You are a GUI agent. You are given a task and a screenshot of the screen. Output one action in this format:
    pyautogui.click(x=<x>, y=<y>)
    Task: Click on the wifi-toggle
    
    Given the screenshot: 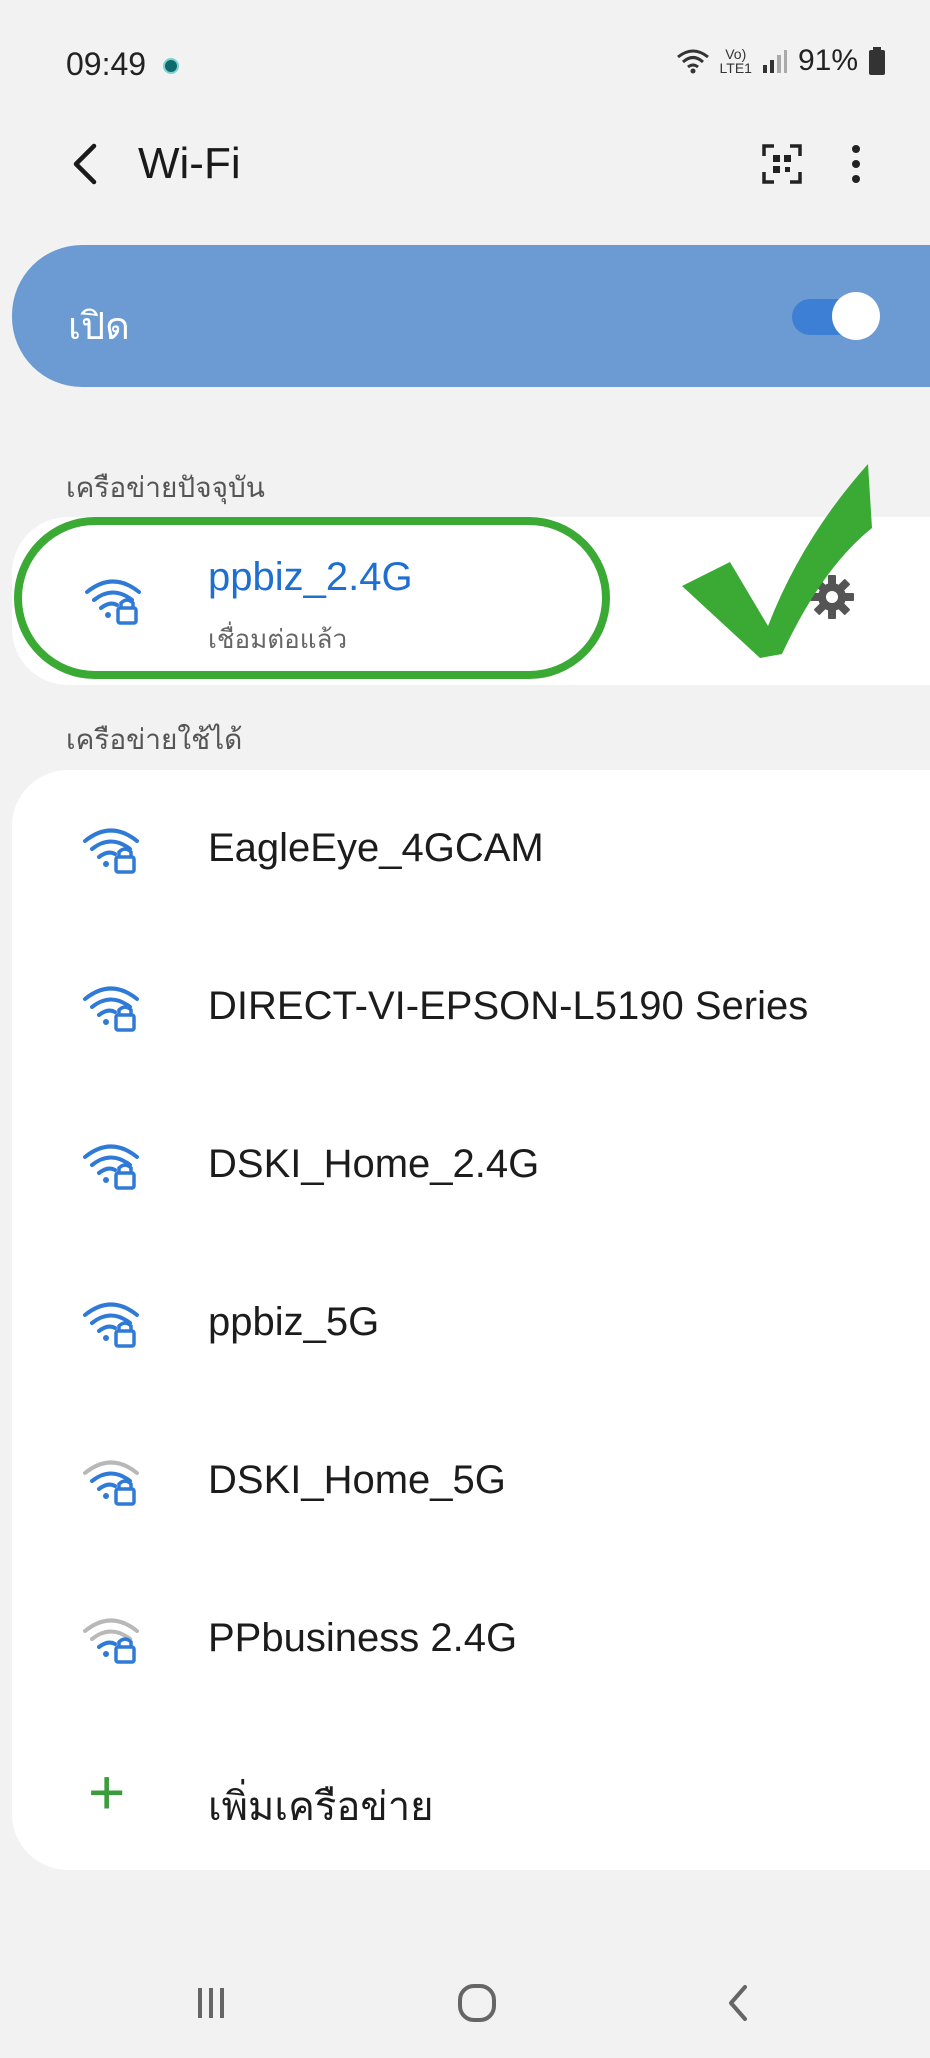 What is the action you would take?
    pyautogui.click(x=836, y=316)
    